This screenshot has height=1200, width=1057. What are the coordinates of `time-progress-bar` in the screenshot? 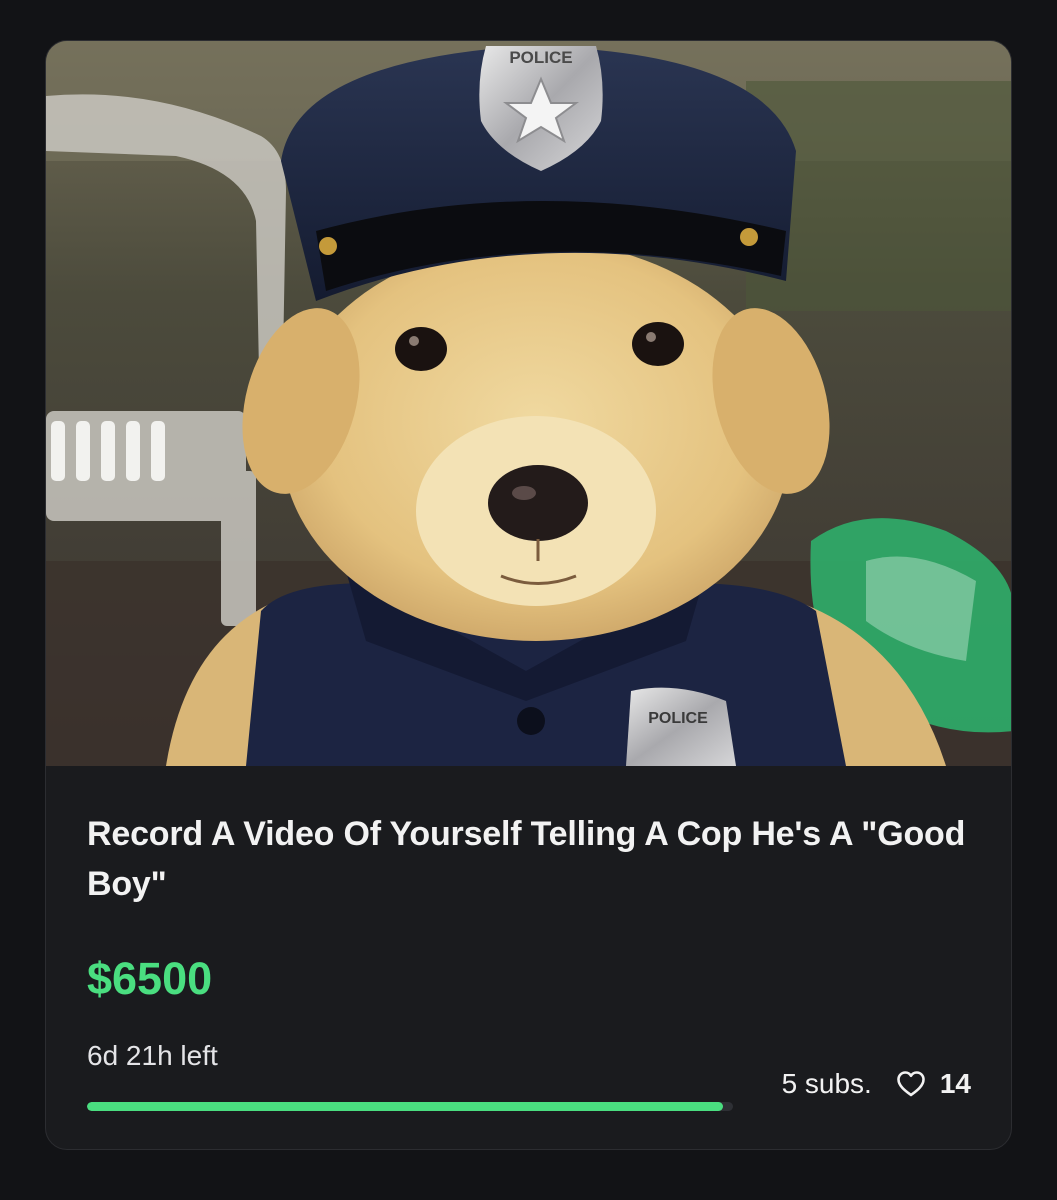 It's located at (410, 1106).